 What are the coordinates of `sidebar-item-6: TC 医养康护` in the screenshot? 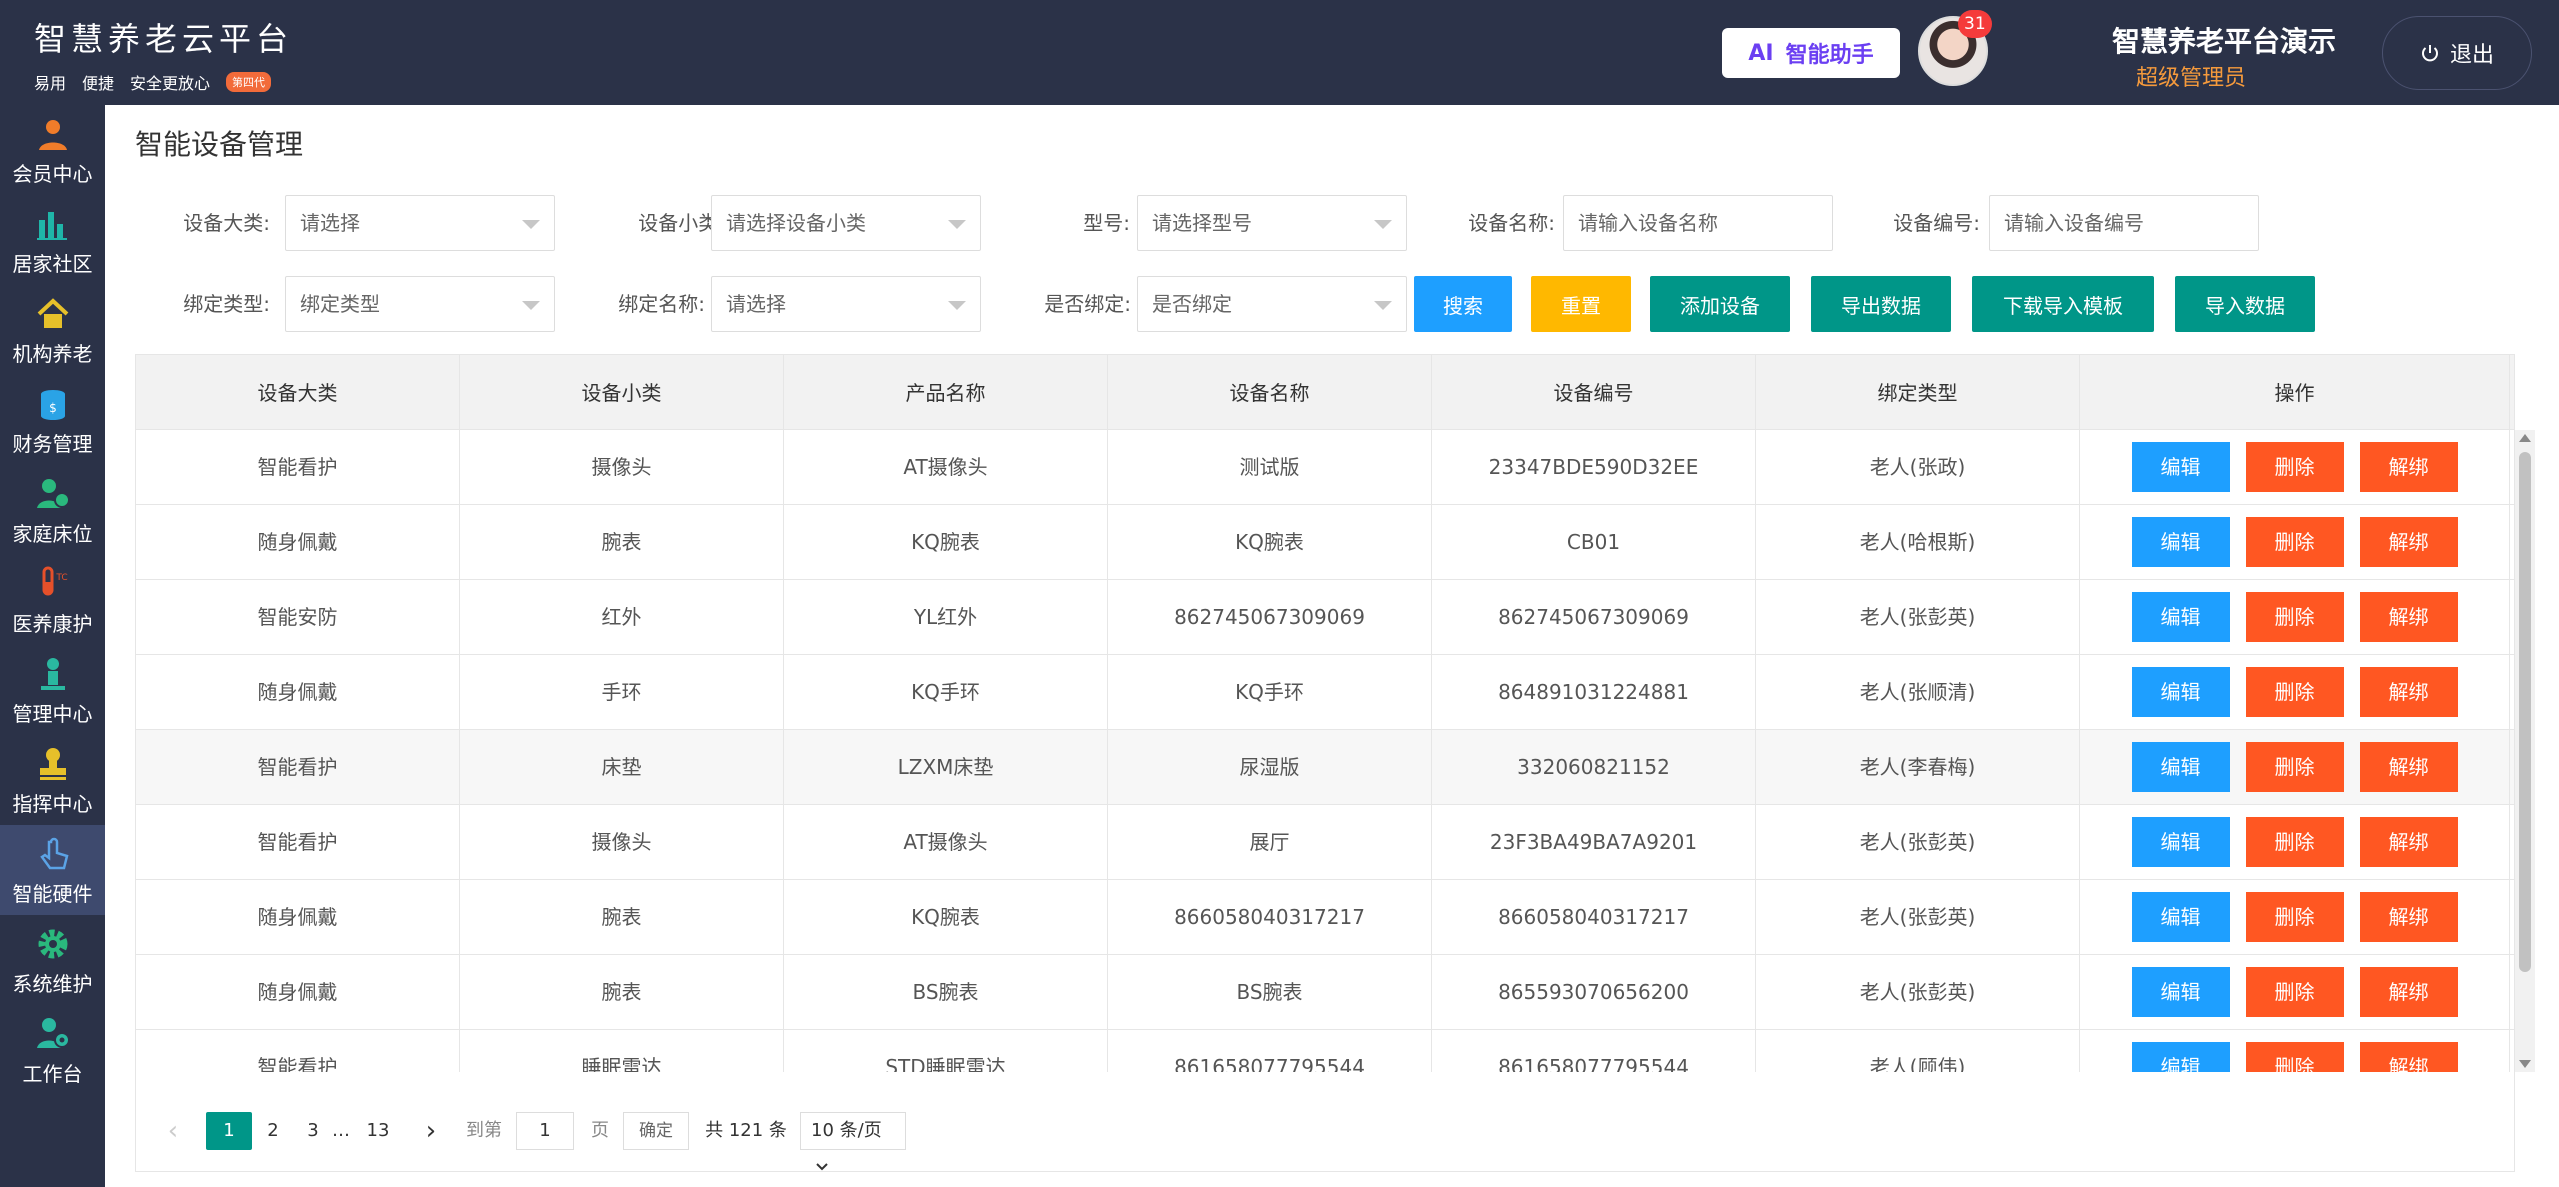 It's located at (52, 600).